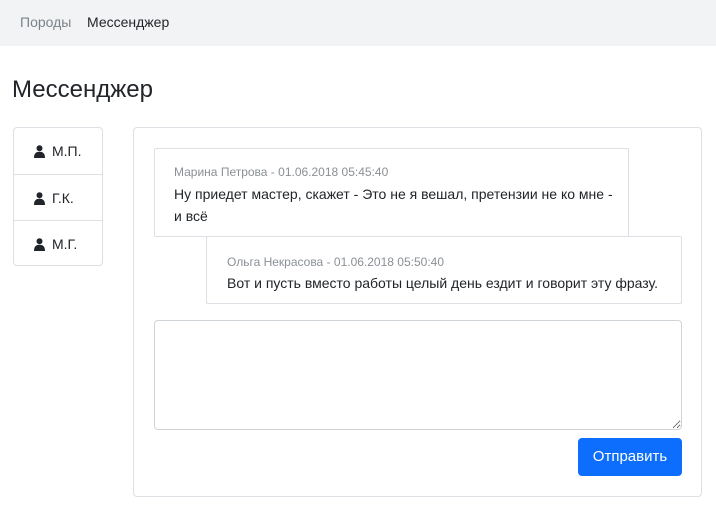 The image size is (716, 512). I want to click on breadcrumb-current: Мессенджер, so click(128, 22).